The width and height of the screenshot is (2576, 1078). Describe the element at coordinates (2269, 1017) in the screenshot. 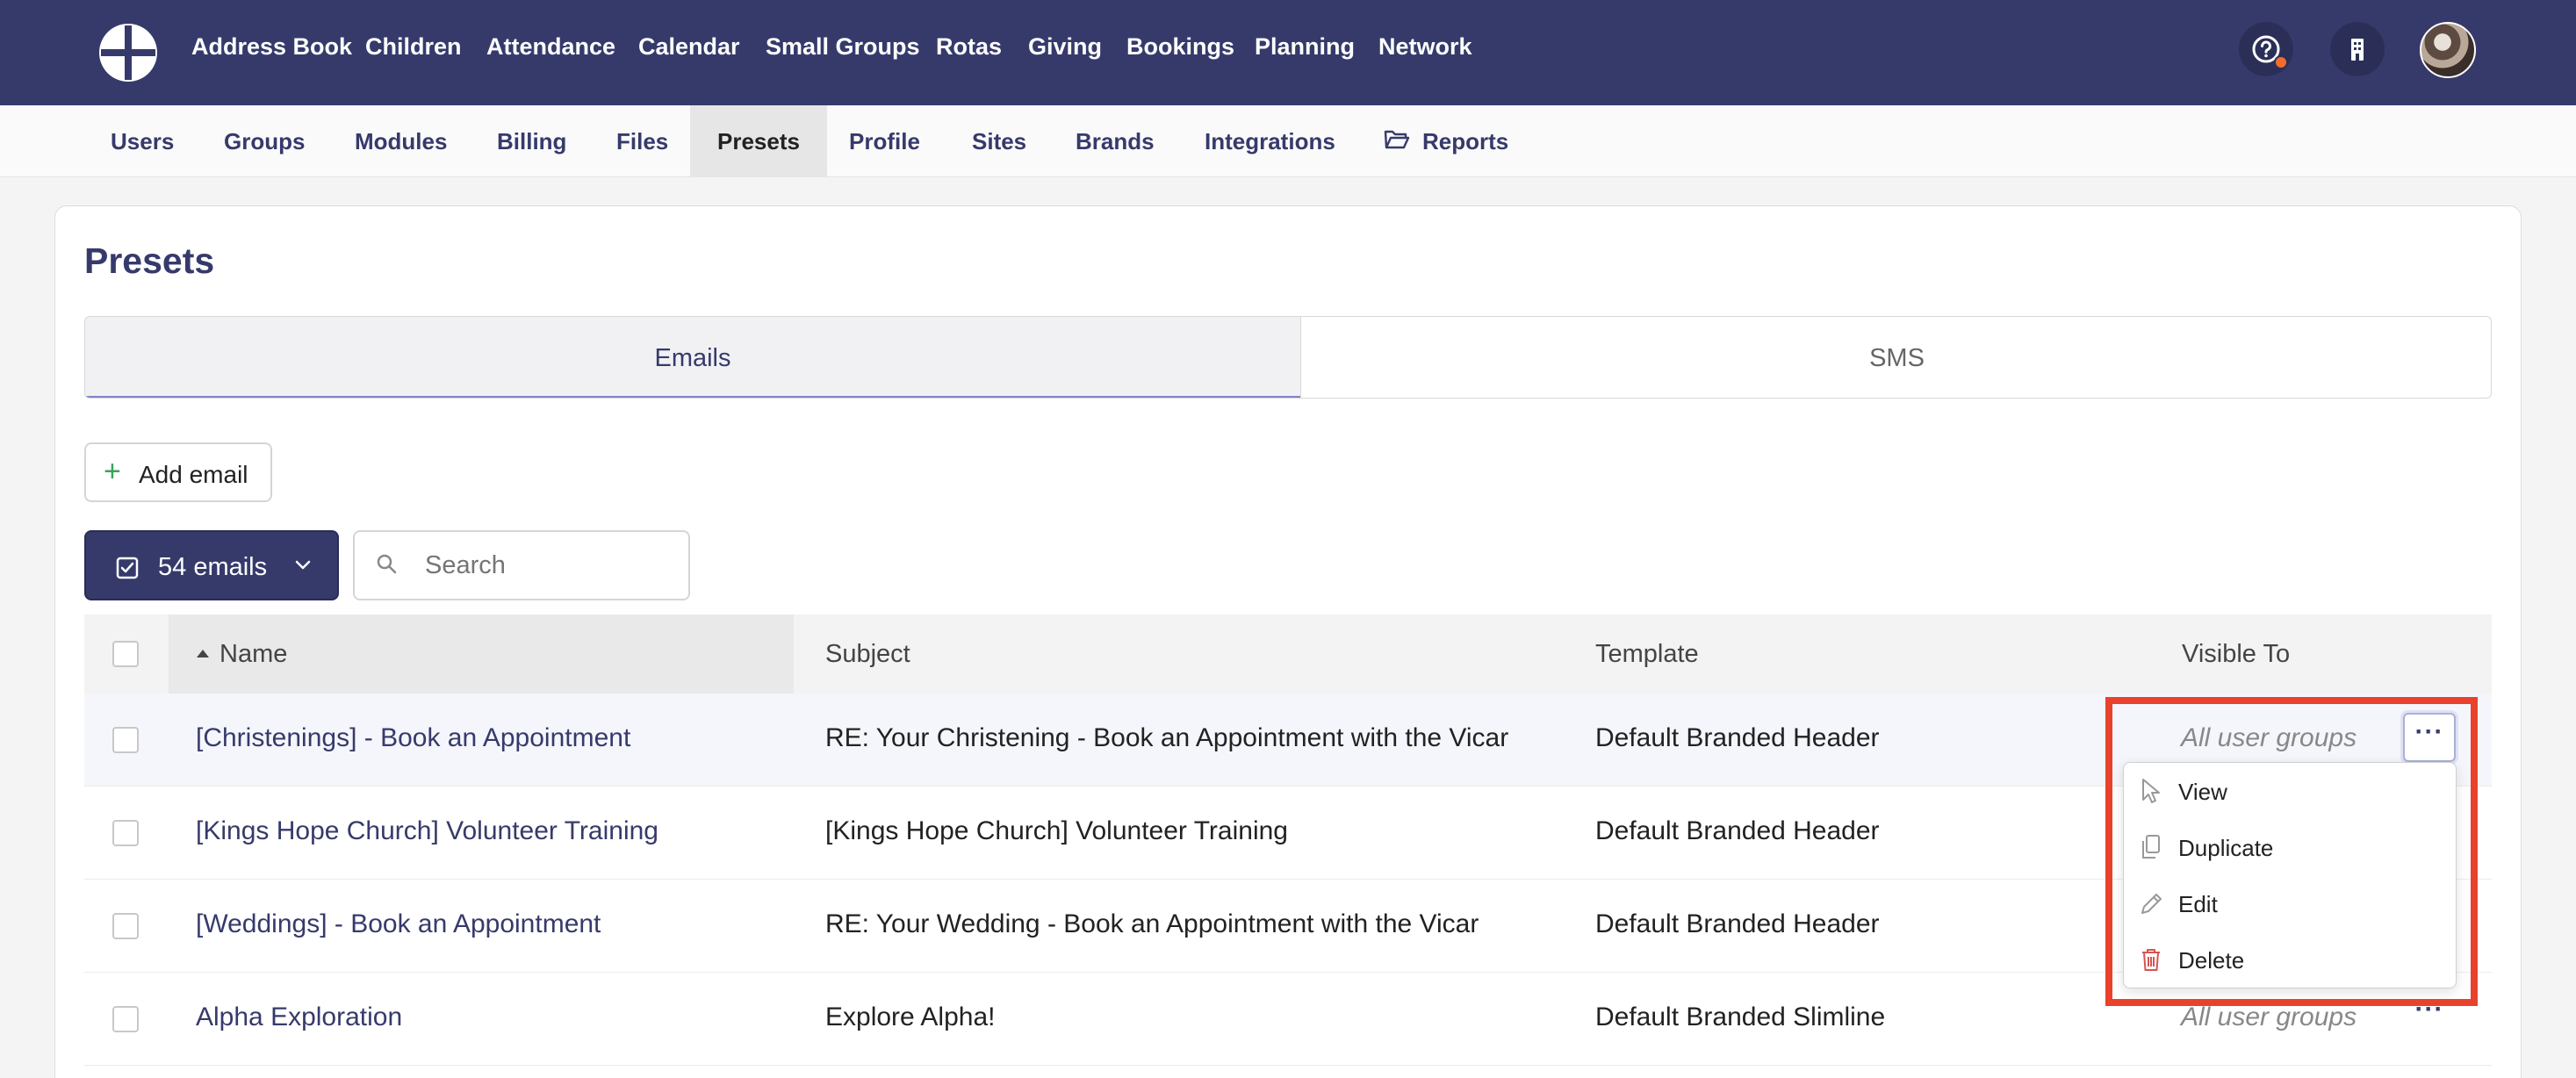

I see `preset-visible-to: All user groups` at that location.